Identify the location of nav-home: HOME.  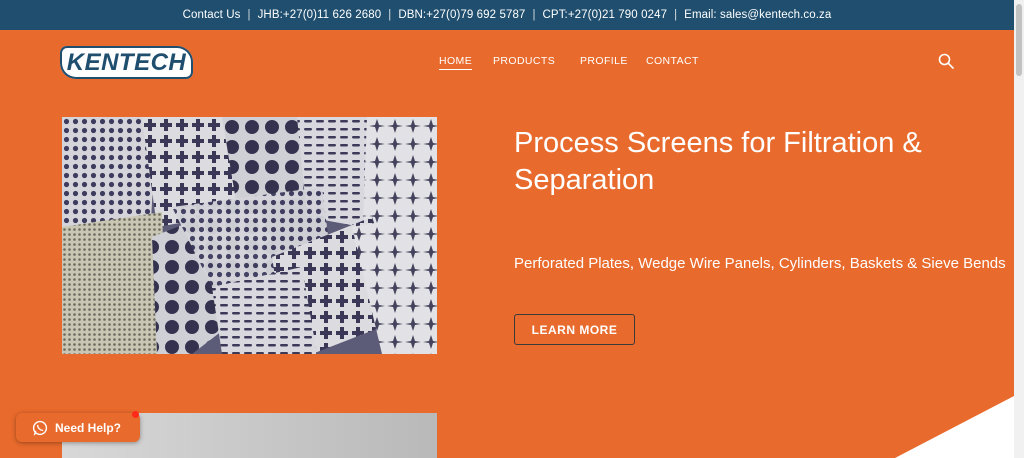
(456, 62).